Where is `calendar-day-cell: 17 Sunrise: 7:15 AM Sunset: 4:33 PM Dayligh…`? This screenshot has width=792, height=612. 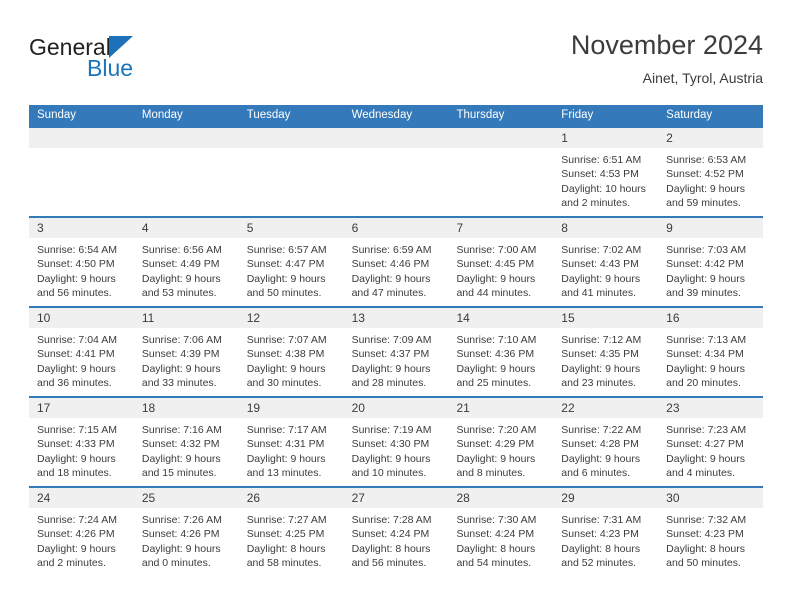
calendar-day-cell: 17 Sunrise: 7:15 AM Sunset: 4:33 PM Dayligh… is located at coordinates (81, 442).